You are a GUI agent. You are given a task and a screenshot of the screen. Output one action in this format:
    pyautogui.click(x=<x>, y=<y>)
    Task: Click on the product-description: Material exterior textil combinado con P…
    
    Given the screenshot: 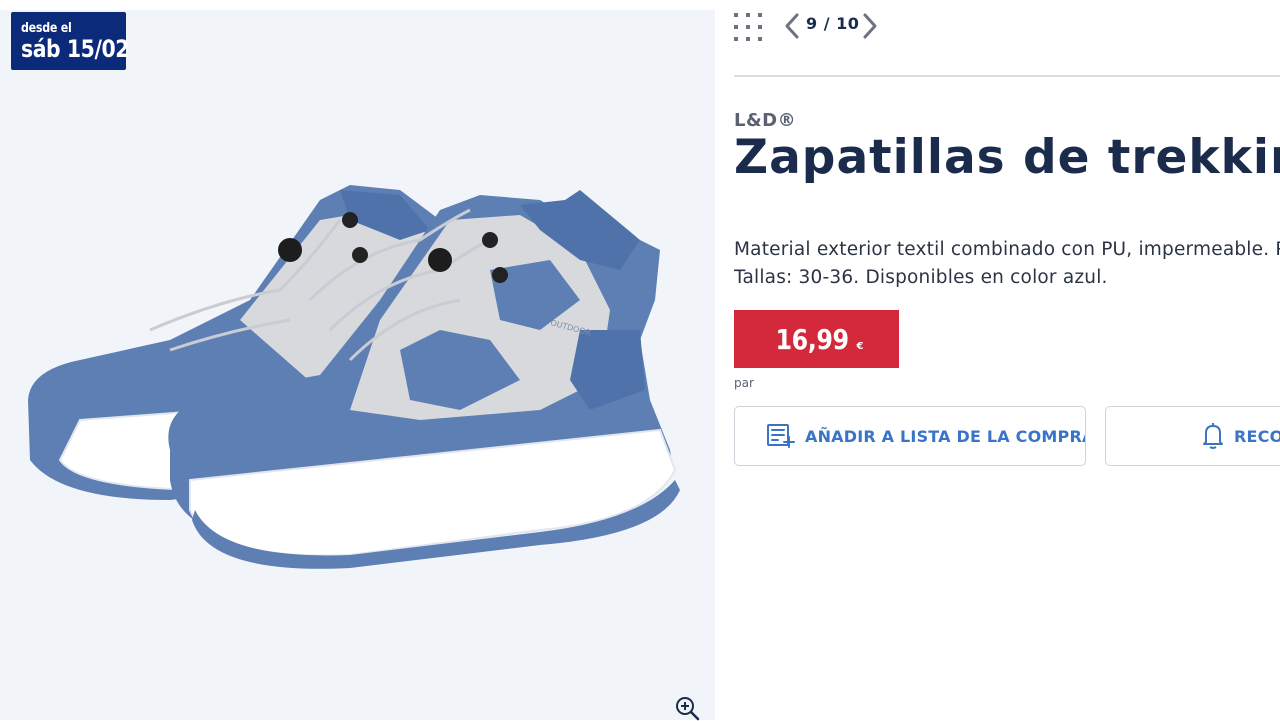 What is the action you would take?
    pyautogui.click(x=1007, y=264)
    